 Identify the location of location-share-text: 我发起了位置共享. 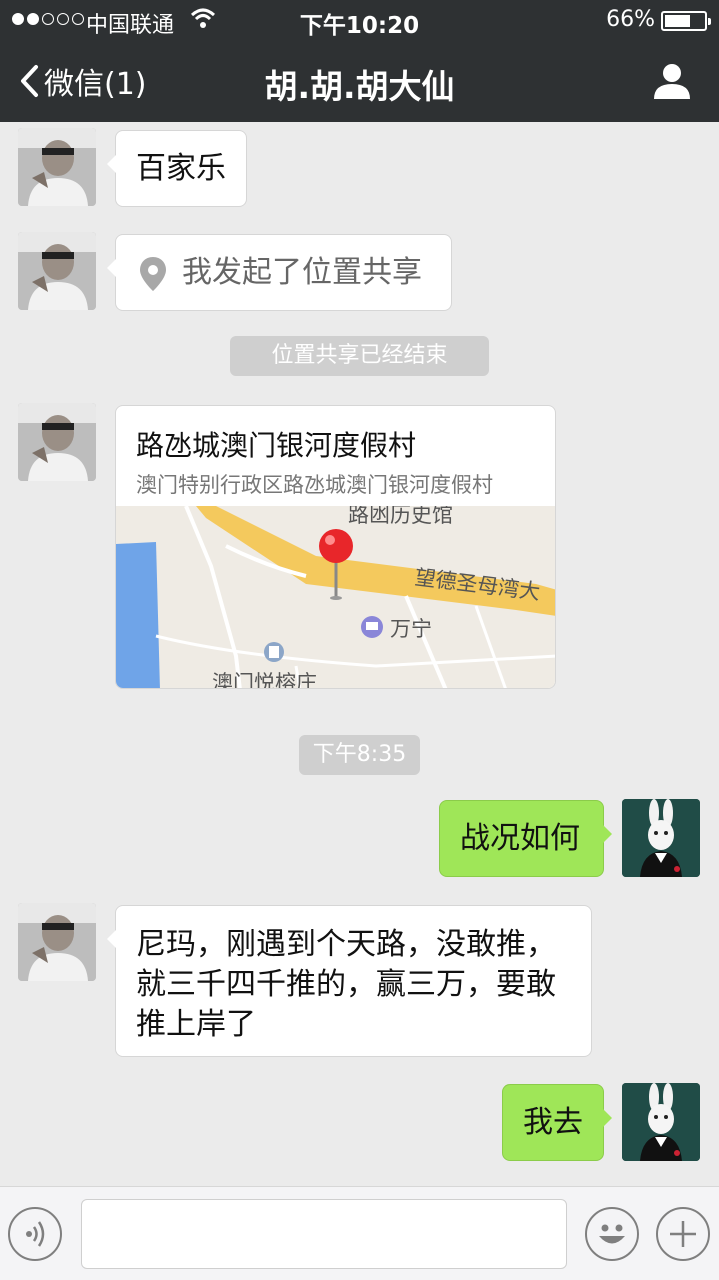
(302, 272).